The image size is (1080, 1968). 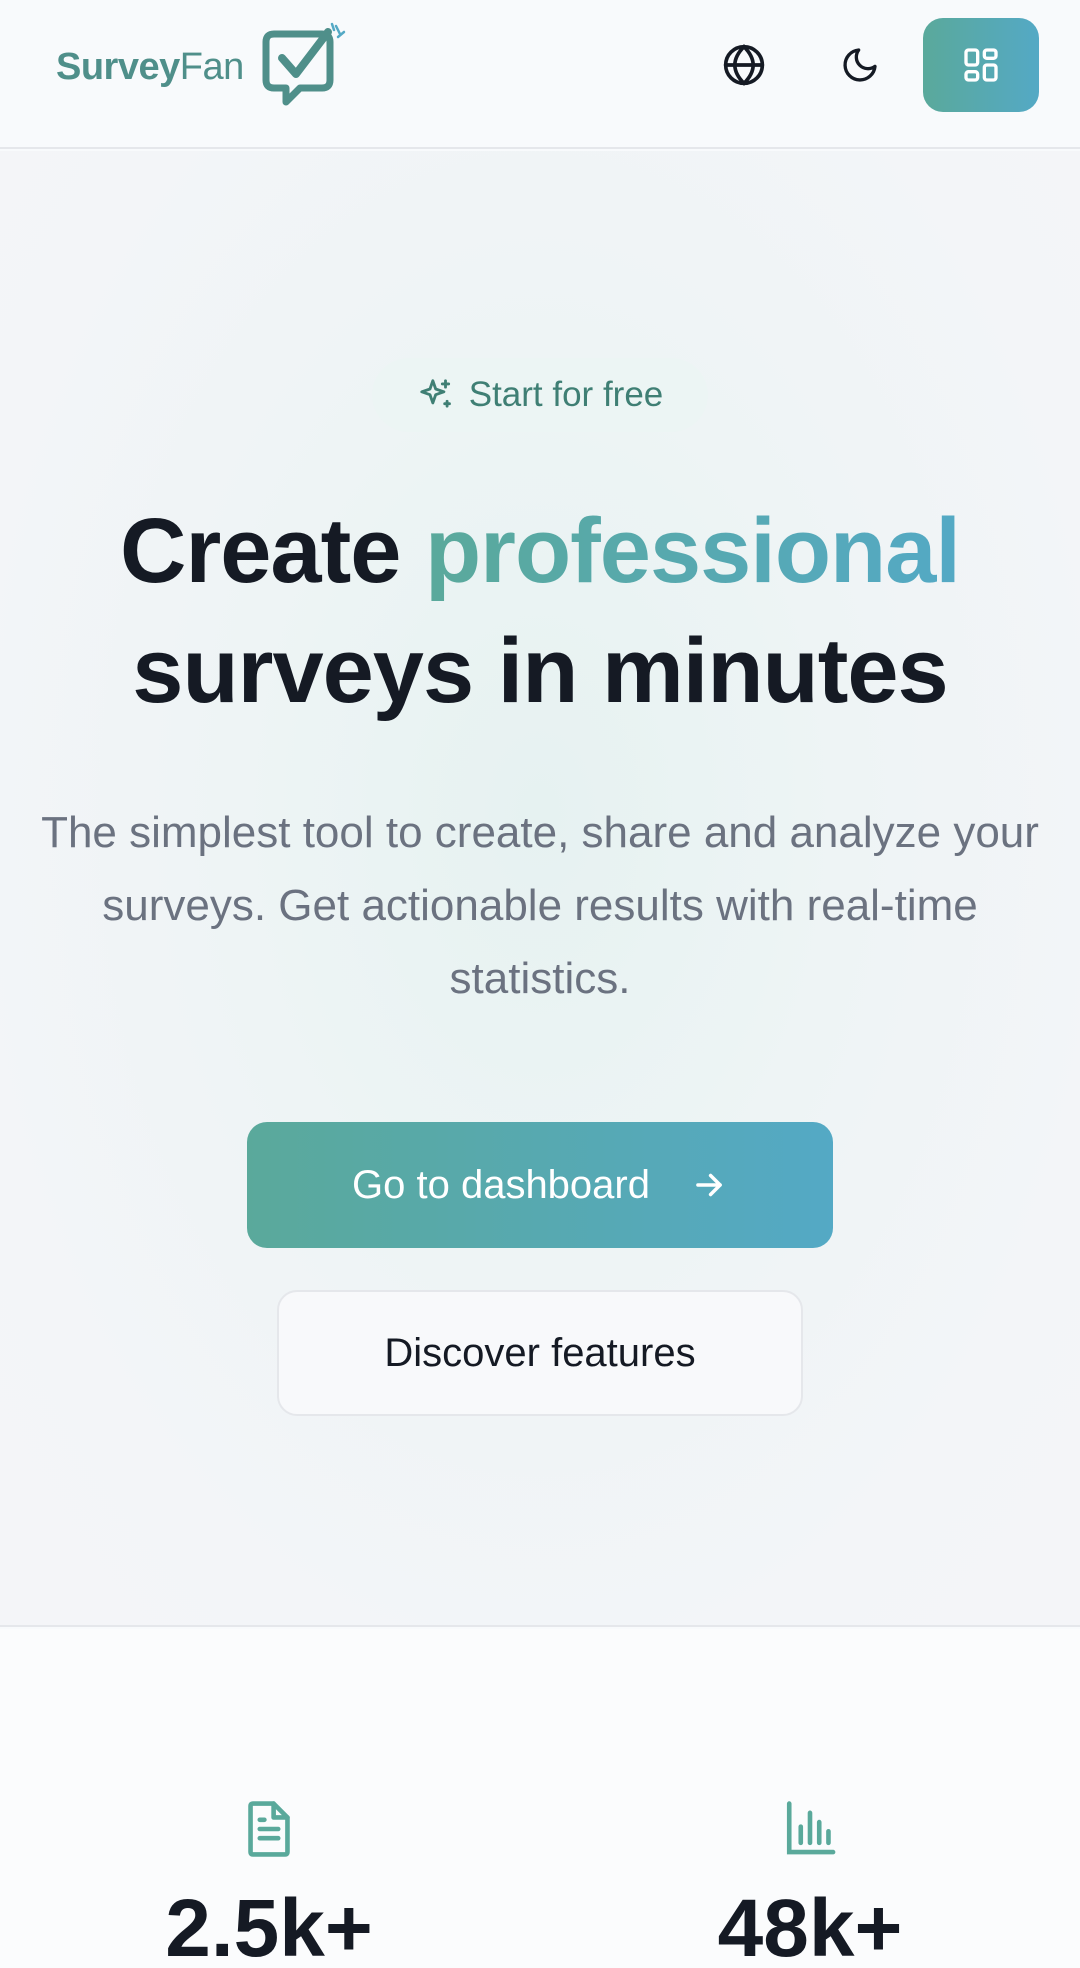 I want to click on arrow-right-icon, so click(x=709, y=1185).